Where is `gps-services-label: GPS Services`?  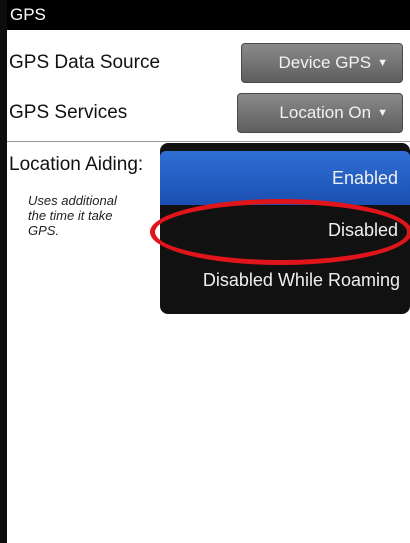 gps-services-label: GPS Services is located at coordinates (68, 112).